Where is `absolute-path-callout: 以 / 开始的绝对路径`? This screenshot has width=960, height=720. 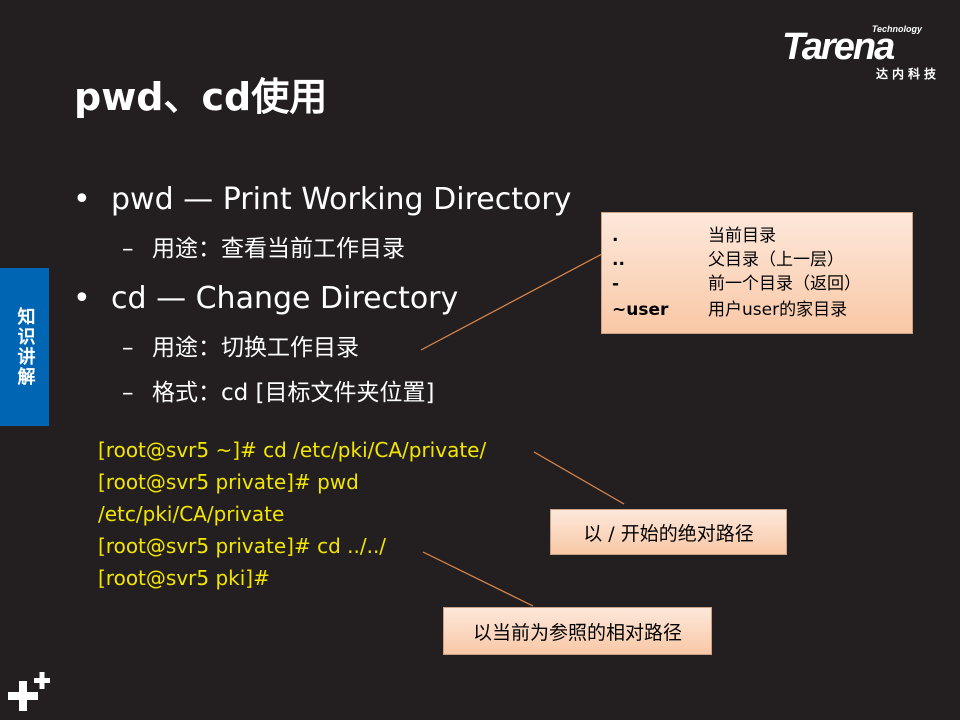 absolute-path-callout: 以 / 开始的绝对路径 is located at coordinates (668, 532).